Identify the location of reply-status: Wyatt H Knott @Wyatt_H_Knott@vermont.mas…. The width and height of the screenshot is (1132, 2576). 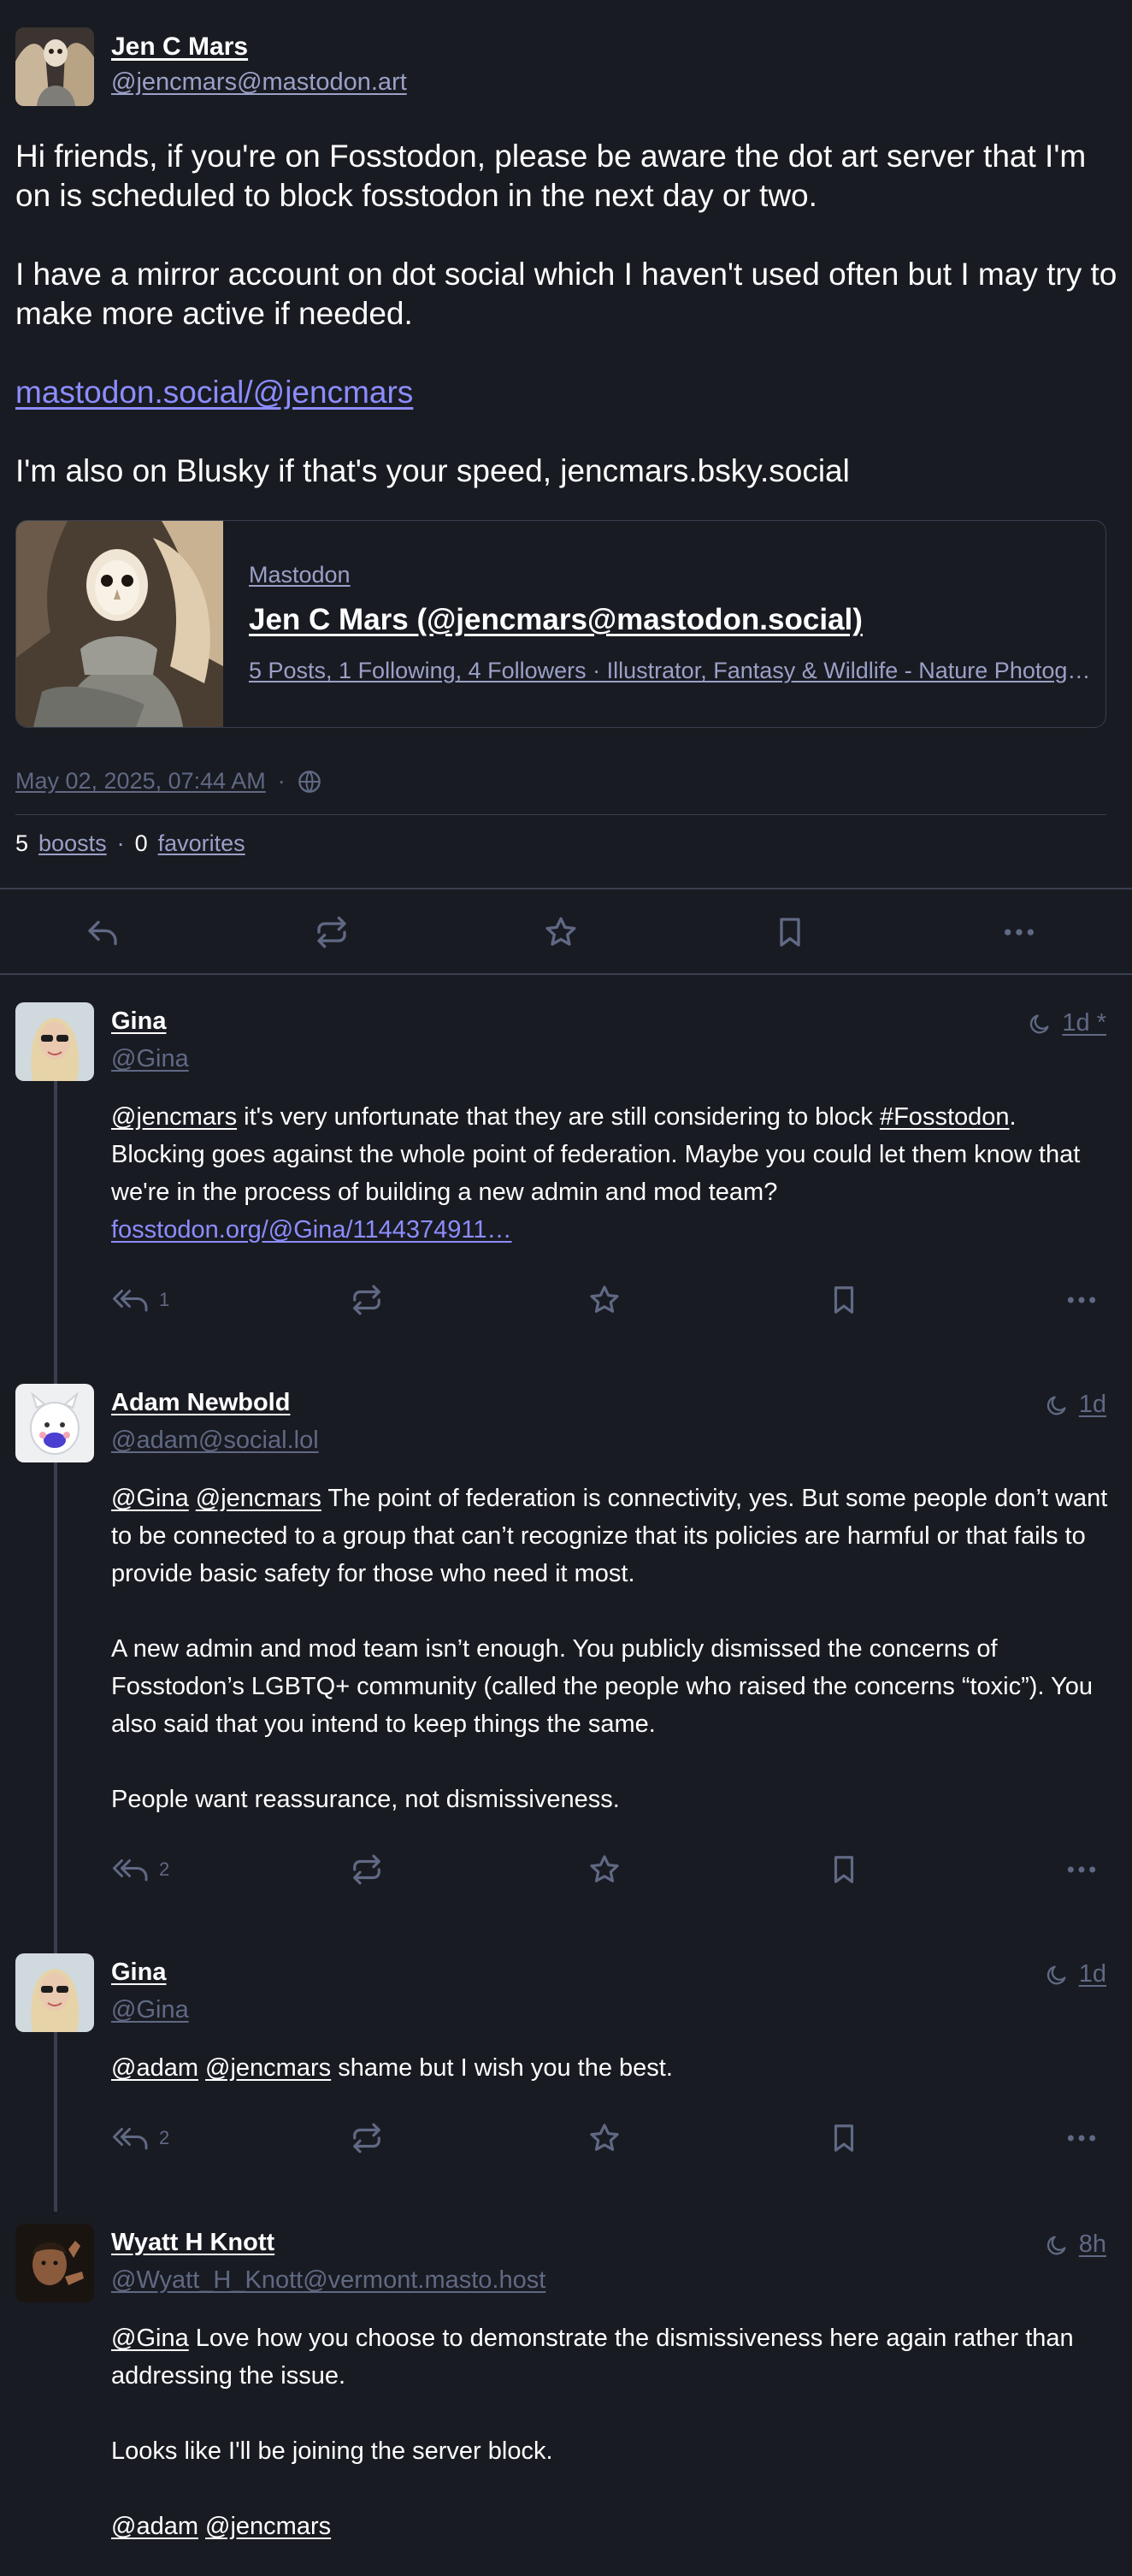
(566, 2400).